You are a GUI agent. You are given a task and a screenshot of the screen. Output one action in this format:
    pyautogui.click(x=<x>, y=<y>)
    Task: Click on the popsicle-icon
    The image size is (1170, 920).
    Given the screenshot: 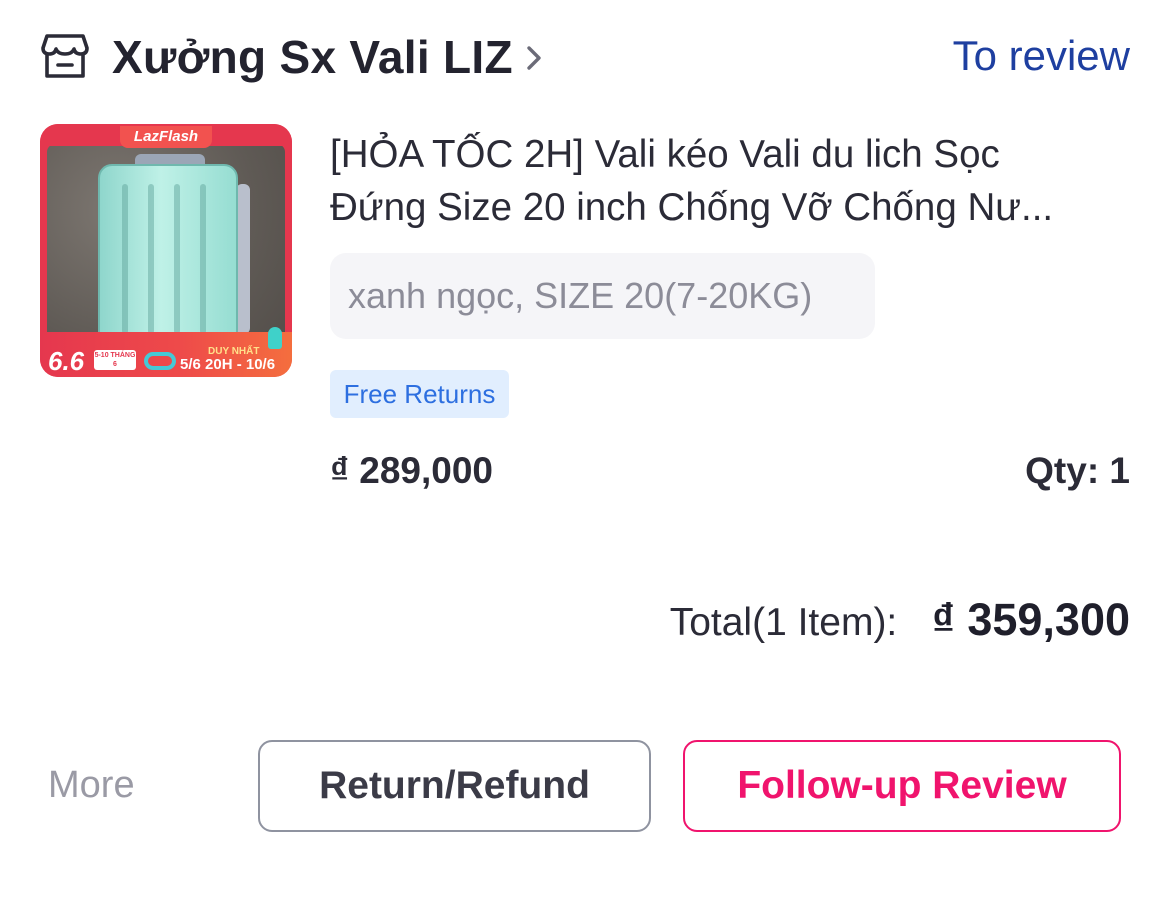 What is the action you would take?
    pyautogui.click(x=275, y=338)
    